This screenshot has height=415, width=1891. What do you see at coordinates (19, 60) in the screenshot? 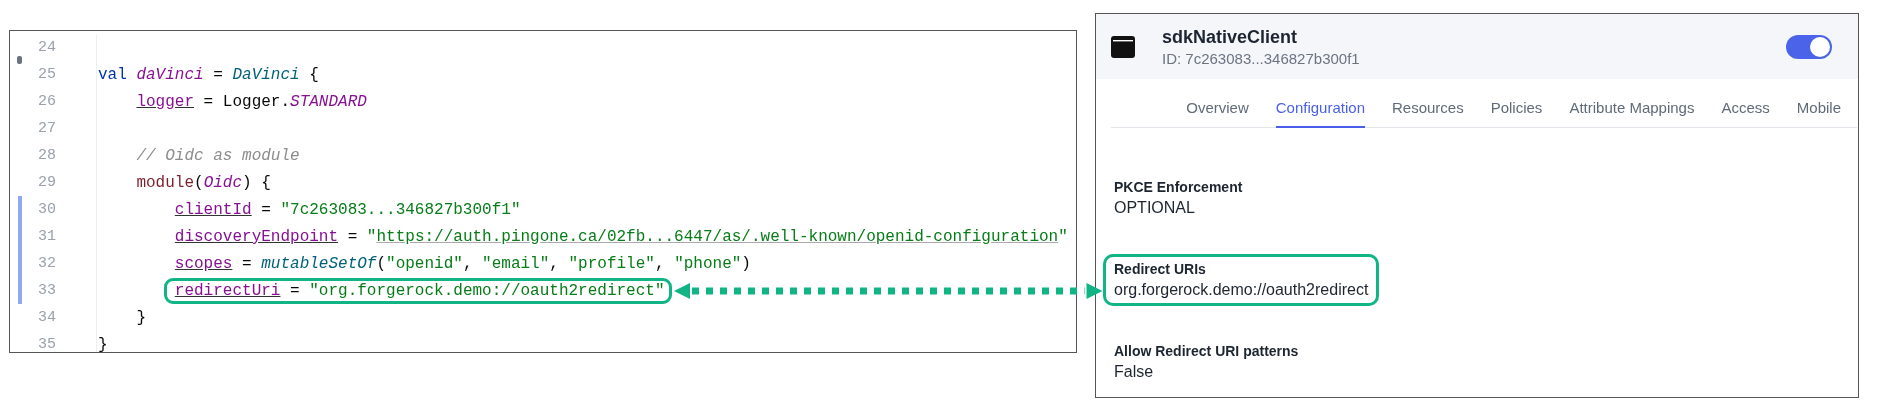
I see `fold-marker` at bounding box center [19, 60].